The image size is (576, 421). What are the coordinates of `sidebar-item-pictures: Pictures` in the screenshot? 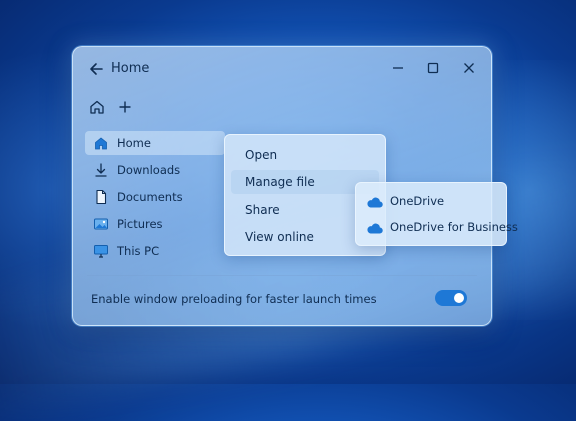 It's located at (155, 224).